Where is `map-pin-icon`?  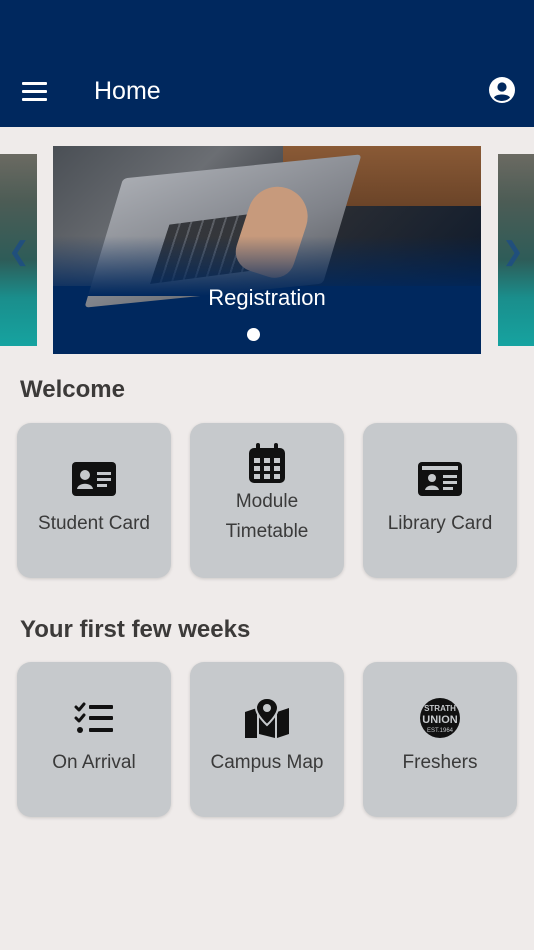 map-pin-icon is located at coordinates (267, 718).